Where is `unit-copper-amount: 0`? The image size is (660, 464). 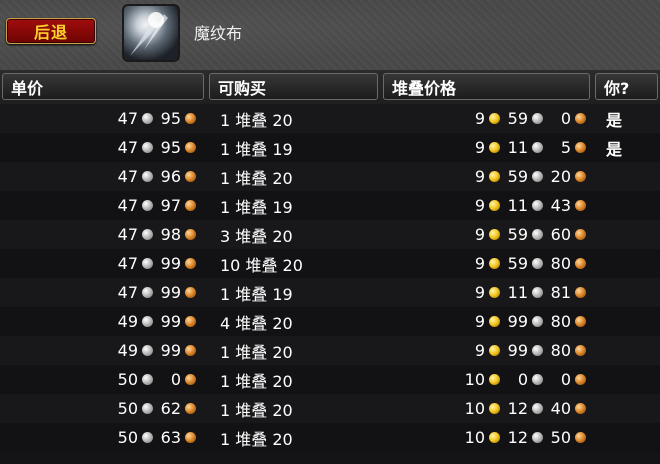
unit-copper-amount: 0 is located at coordinates (175, 379).